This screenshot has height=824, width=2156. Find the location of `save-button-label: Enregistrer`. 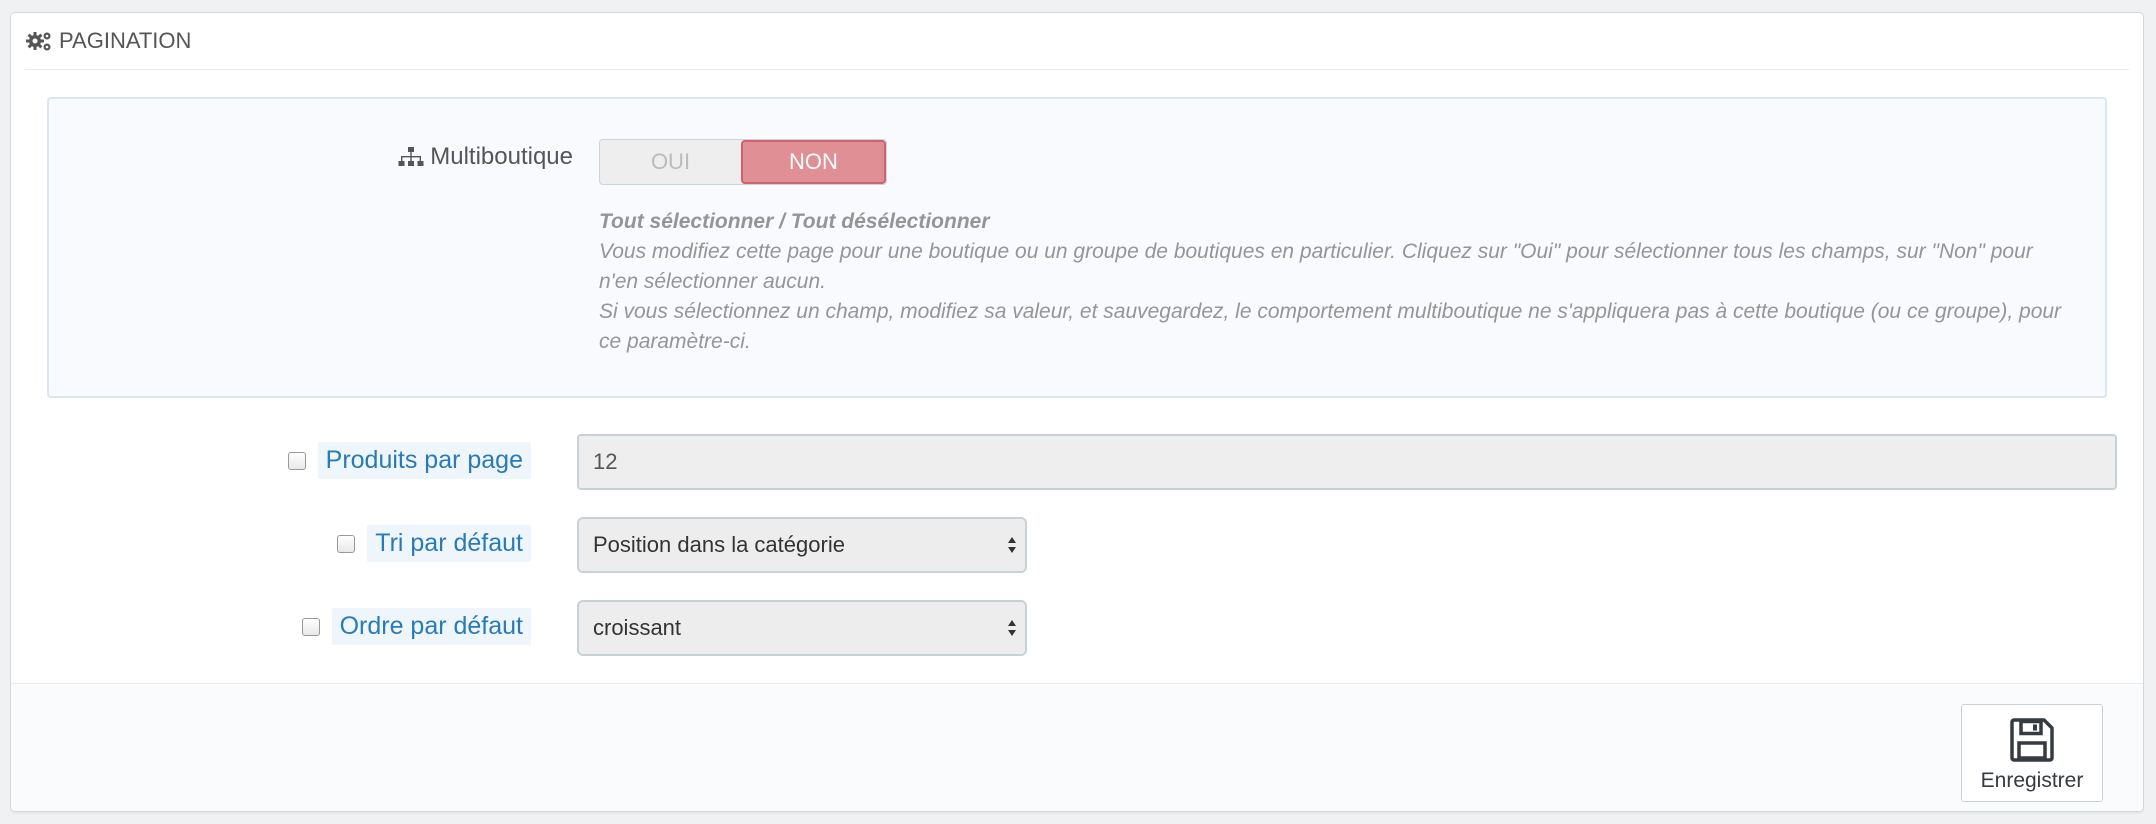

save-button-label: Enregistrer is located at coordinates (2032, 780).